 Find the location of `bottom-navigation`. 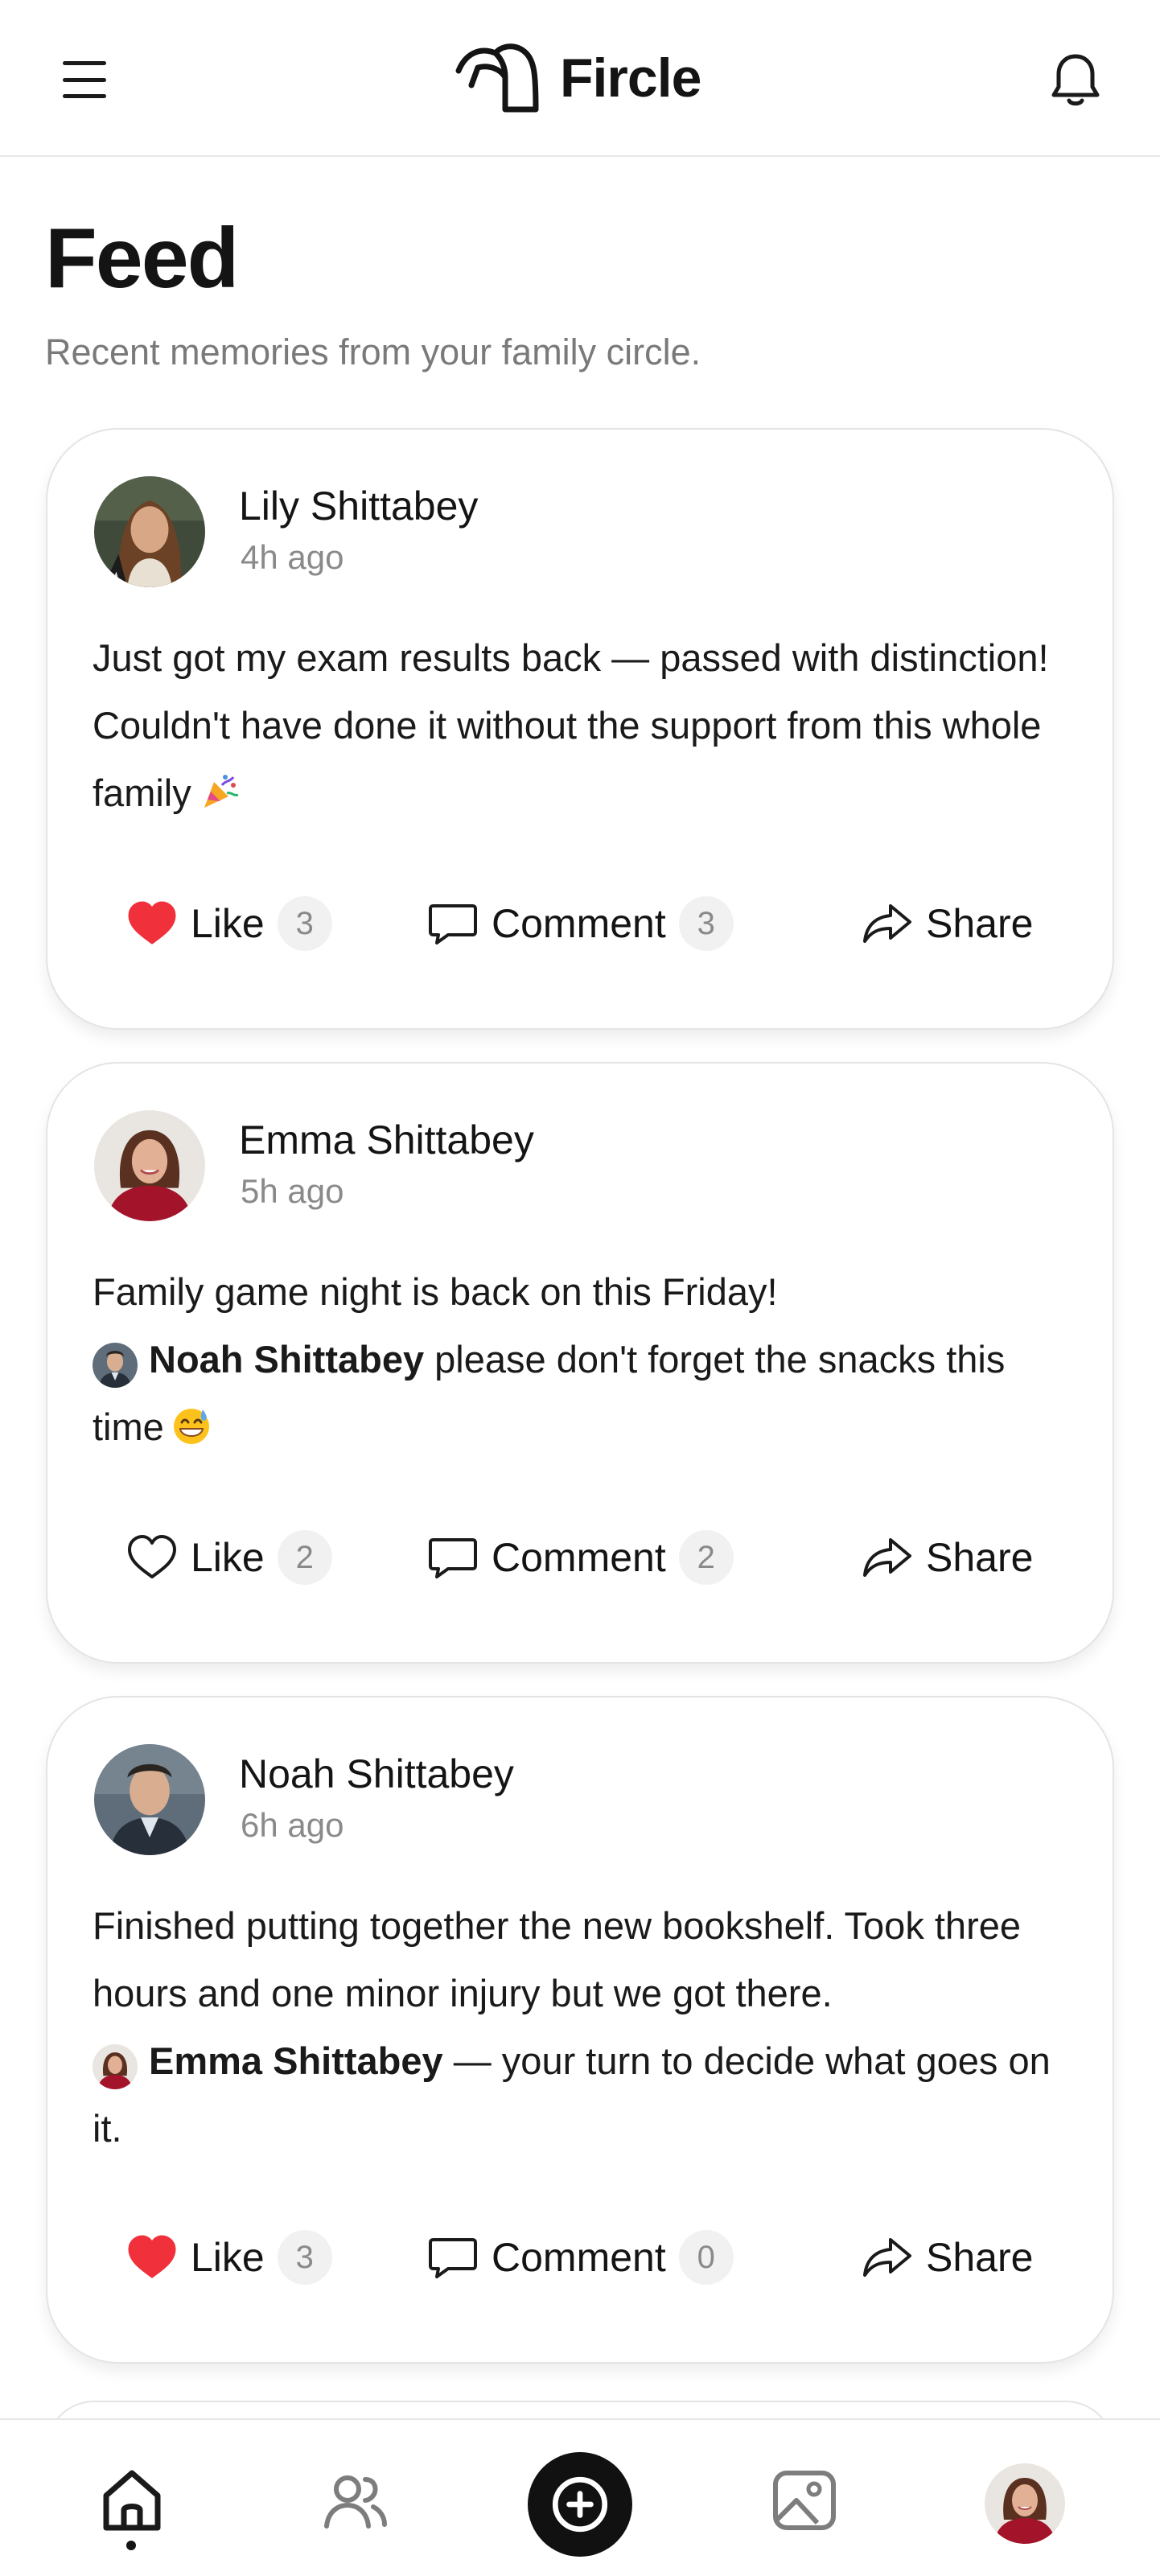

bottom-navigation is located at coordinates (580, 2497).